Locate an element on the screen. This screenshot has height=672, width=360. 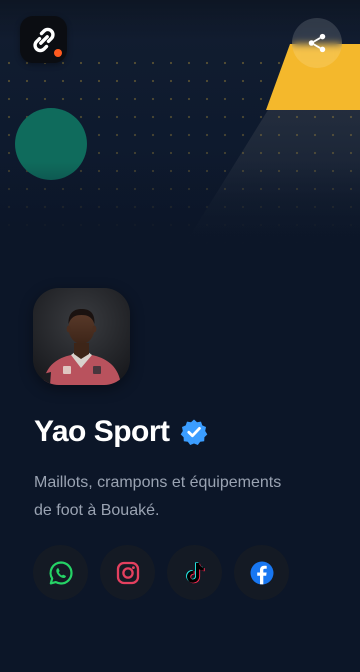
avatar is located at coordinates (81, 336).